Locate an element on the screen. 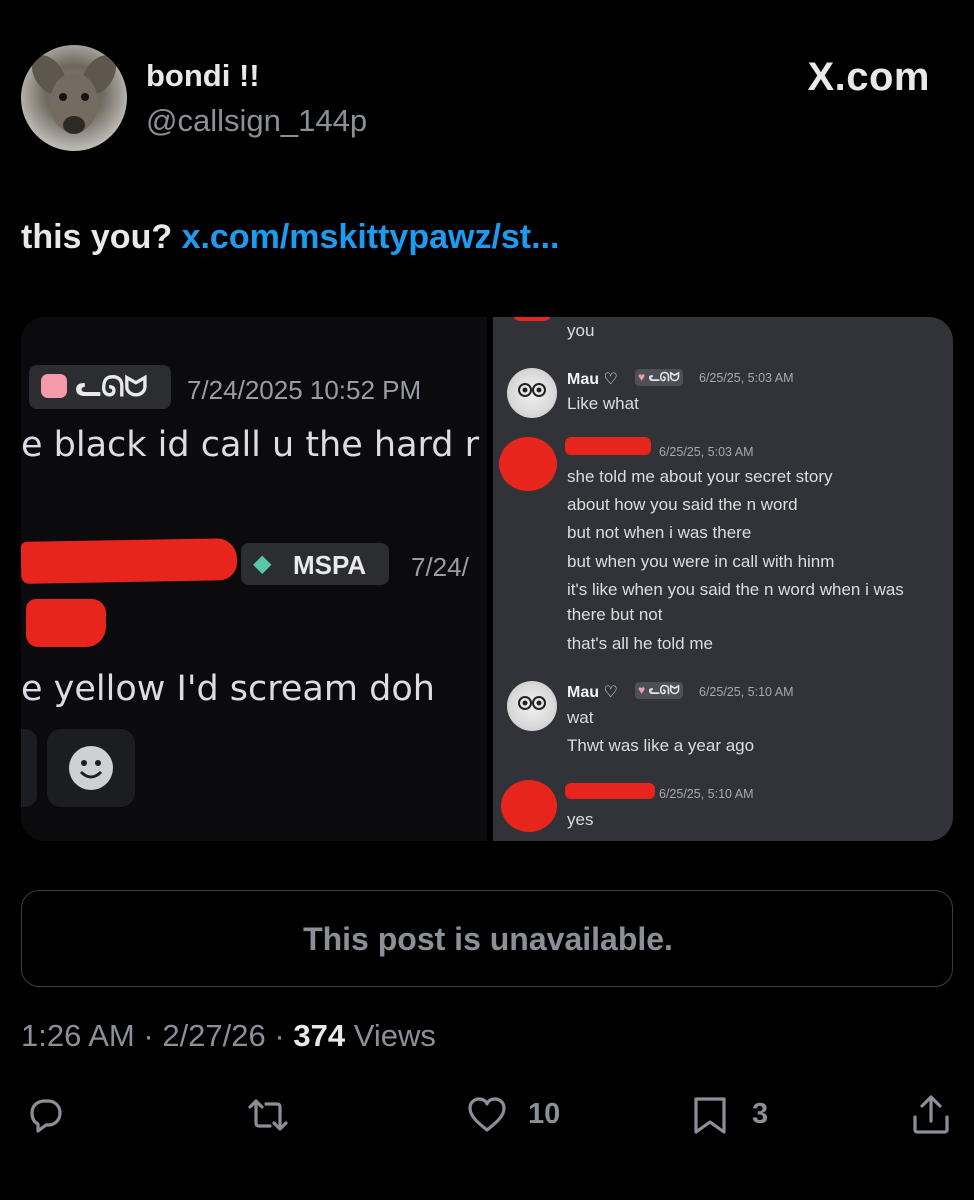 The height and width of the screenshot is (1200, 974). smiley-icon is located at coordinates (91, 768).